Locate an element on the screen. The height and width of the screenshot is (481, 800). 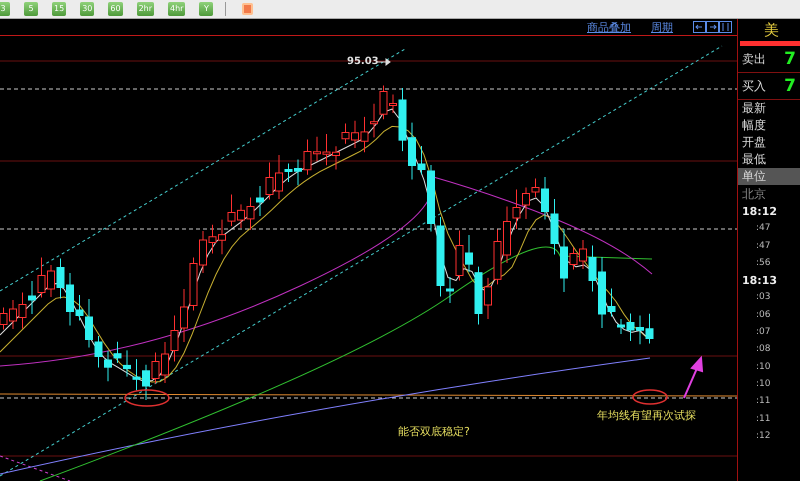
peak-price-label: 95.03 is located at coordinates (363, 61).